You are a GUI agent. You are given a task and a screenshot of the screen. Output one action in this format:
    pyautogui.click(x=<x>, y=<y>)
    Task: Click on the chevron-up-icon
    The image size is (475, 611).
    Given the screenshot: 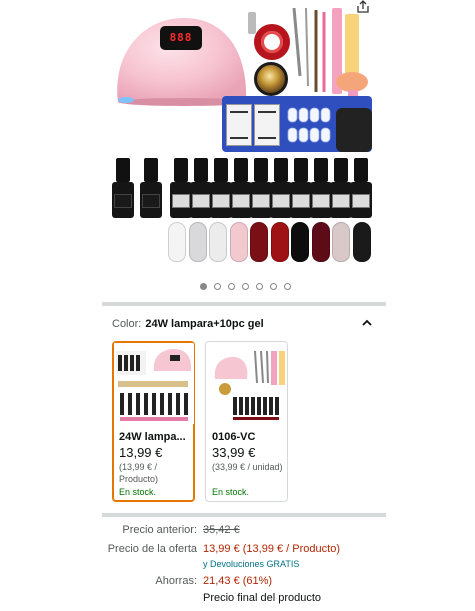 What is the action you would take?
    pyautogui.click(x=367, y=323)
    